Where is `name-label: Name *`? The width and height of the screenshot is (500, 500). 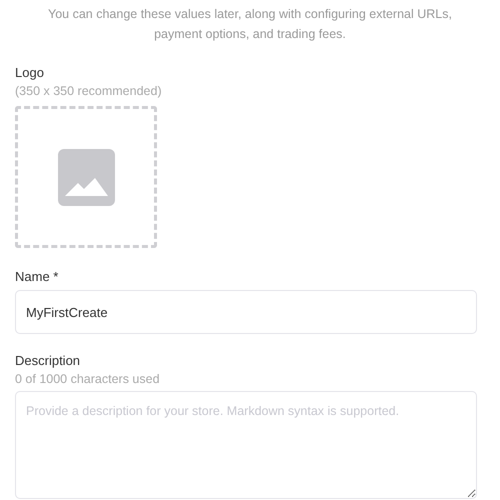
name-label: Name * is located at coordinates (36, 277).